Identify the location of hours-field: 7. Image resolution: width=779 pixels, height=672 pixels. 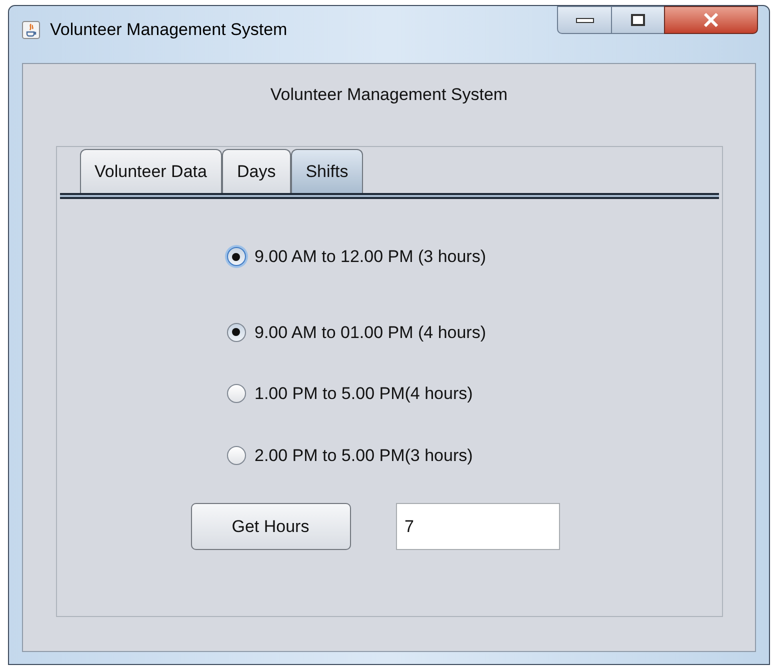
(478, 526).